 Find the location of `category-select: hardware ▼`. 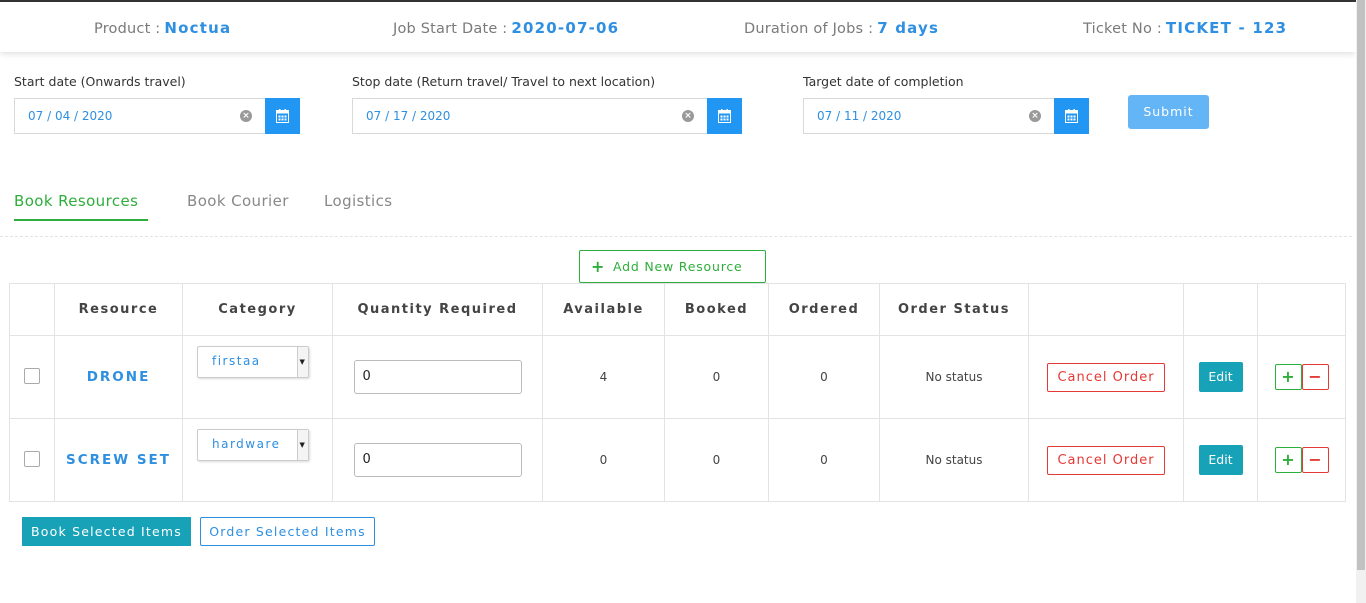

category-select: hardware ▼ is located at coordinates (253, 445).